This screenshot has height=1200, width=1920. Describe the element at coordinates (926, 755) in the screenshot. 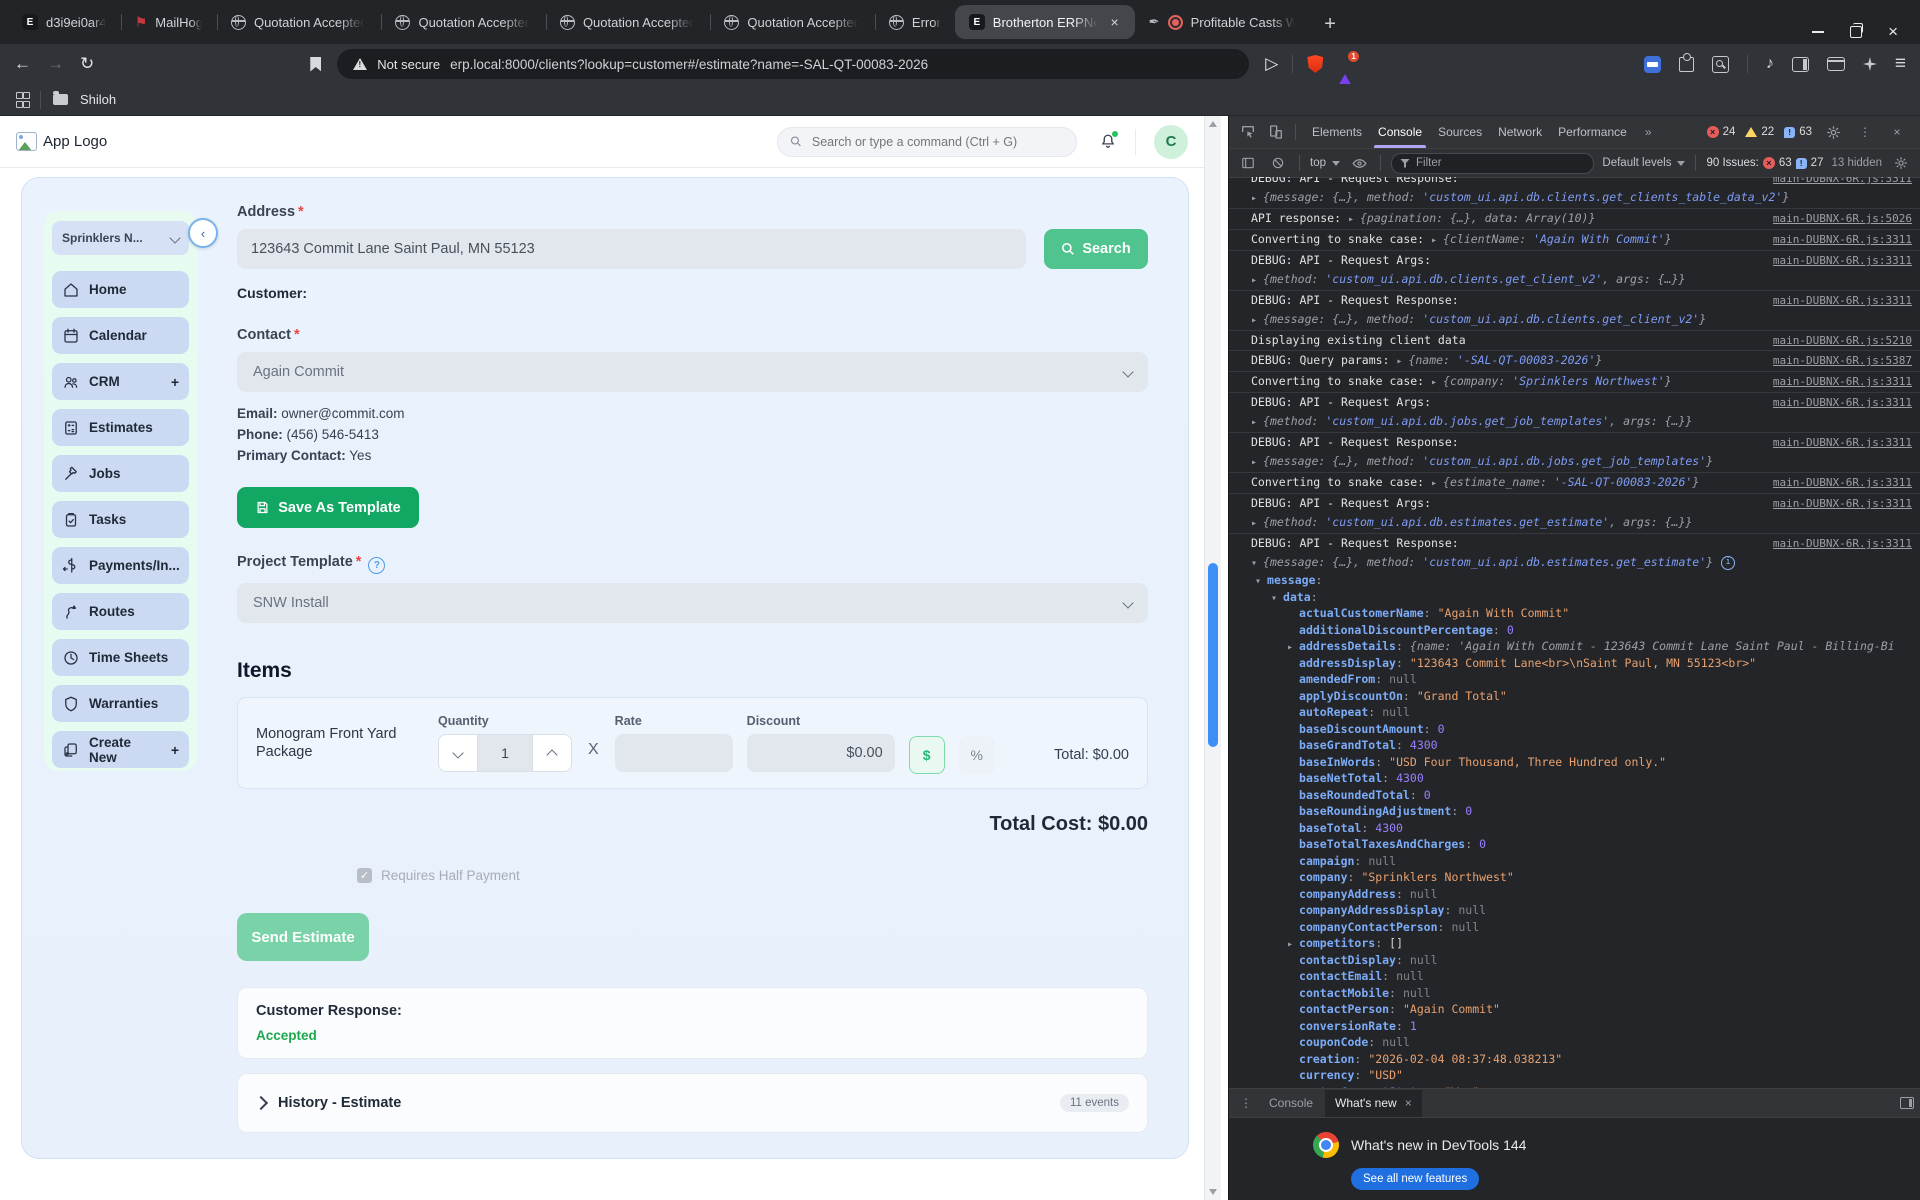

I see `discount-dollar-toggle: $` at that location.